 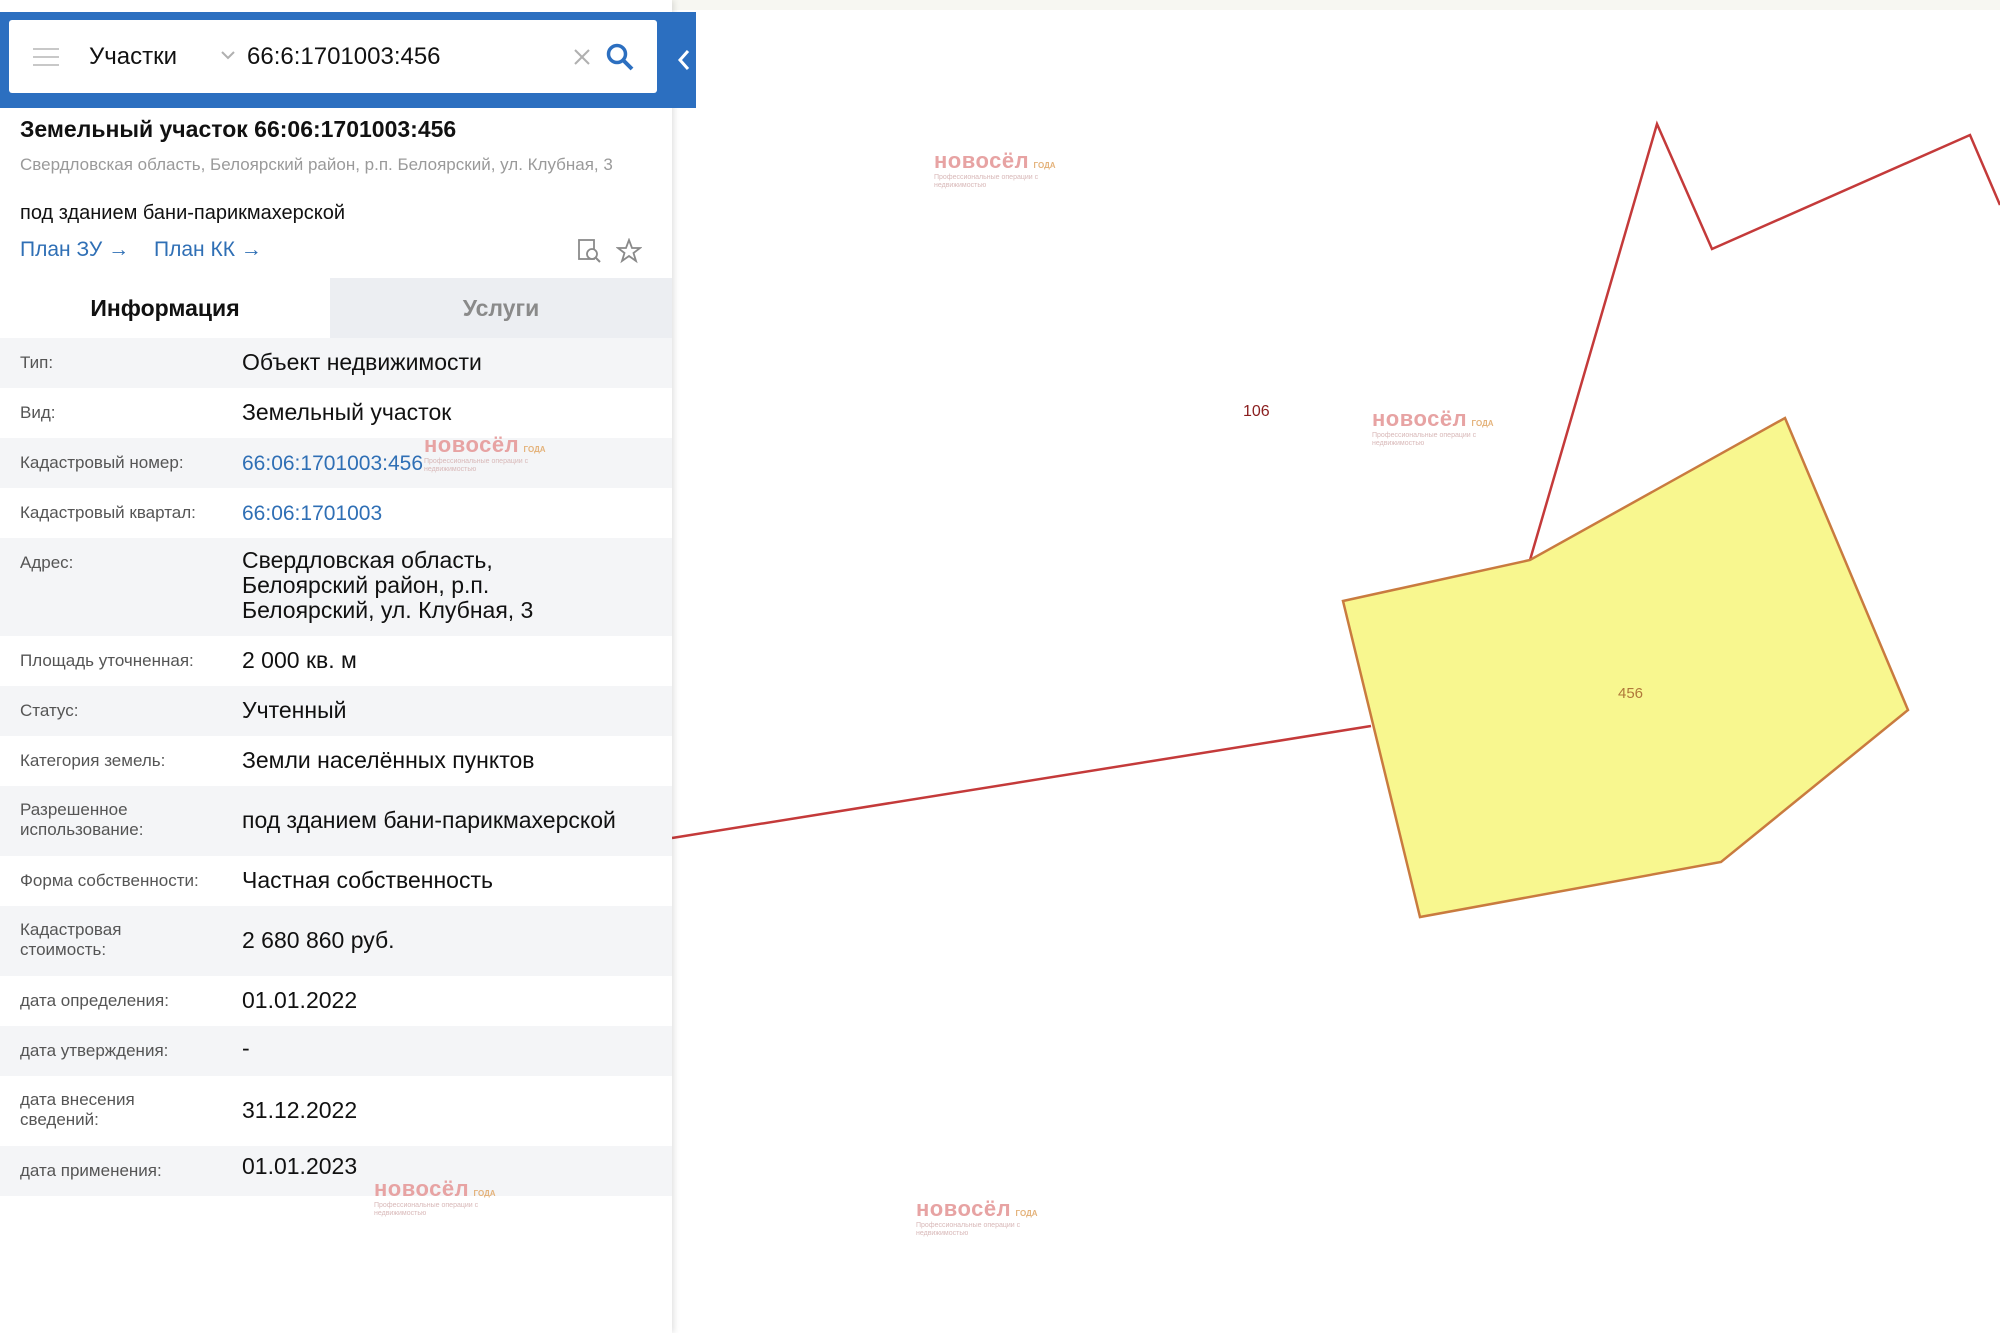 What do you see at coordinates (300, 1000) in the screenshot?
I see `row-value: 01.01.2022` at bounding box center [300, 1000].